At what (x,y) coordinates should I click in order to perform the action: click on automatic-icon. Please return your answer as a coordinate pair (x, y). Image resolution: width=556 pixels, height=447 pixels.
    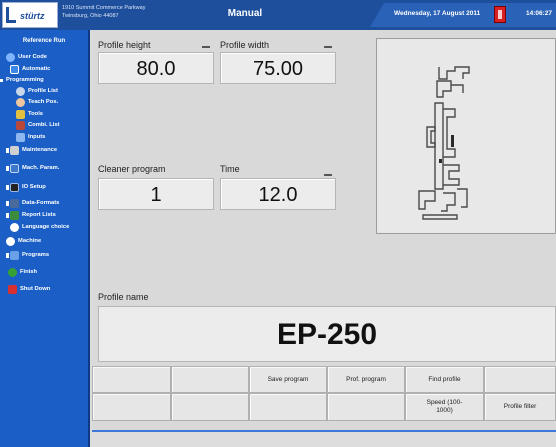
    Looking at the image, I should click on (14, 69).